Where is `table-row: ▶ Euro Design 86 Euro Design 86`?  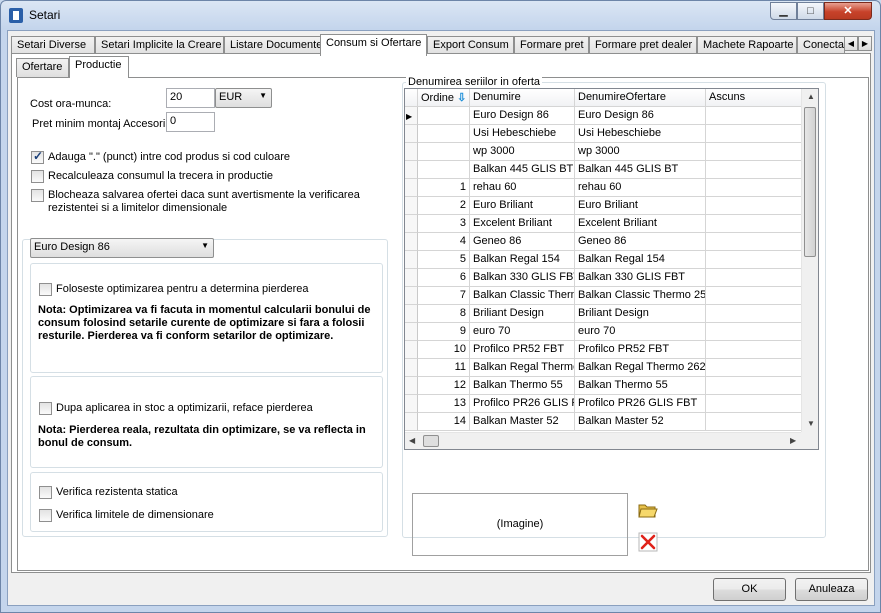
table-row: ▶ Euro Design 86 Euro Design 86 is located at coordinates (604, 116).